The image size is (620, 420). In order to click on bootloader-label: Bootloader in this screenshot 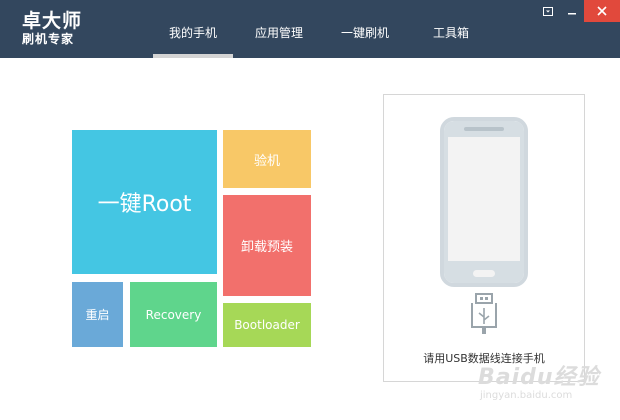, I will do `click(267, 325)`.